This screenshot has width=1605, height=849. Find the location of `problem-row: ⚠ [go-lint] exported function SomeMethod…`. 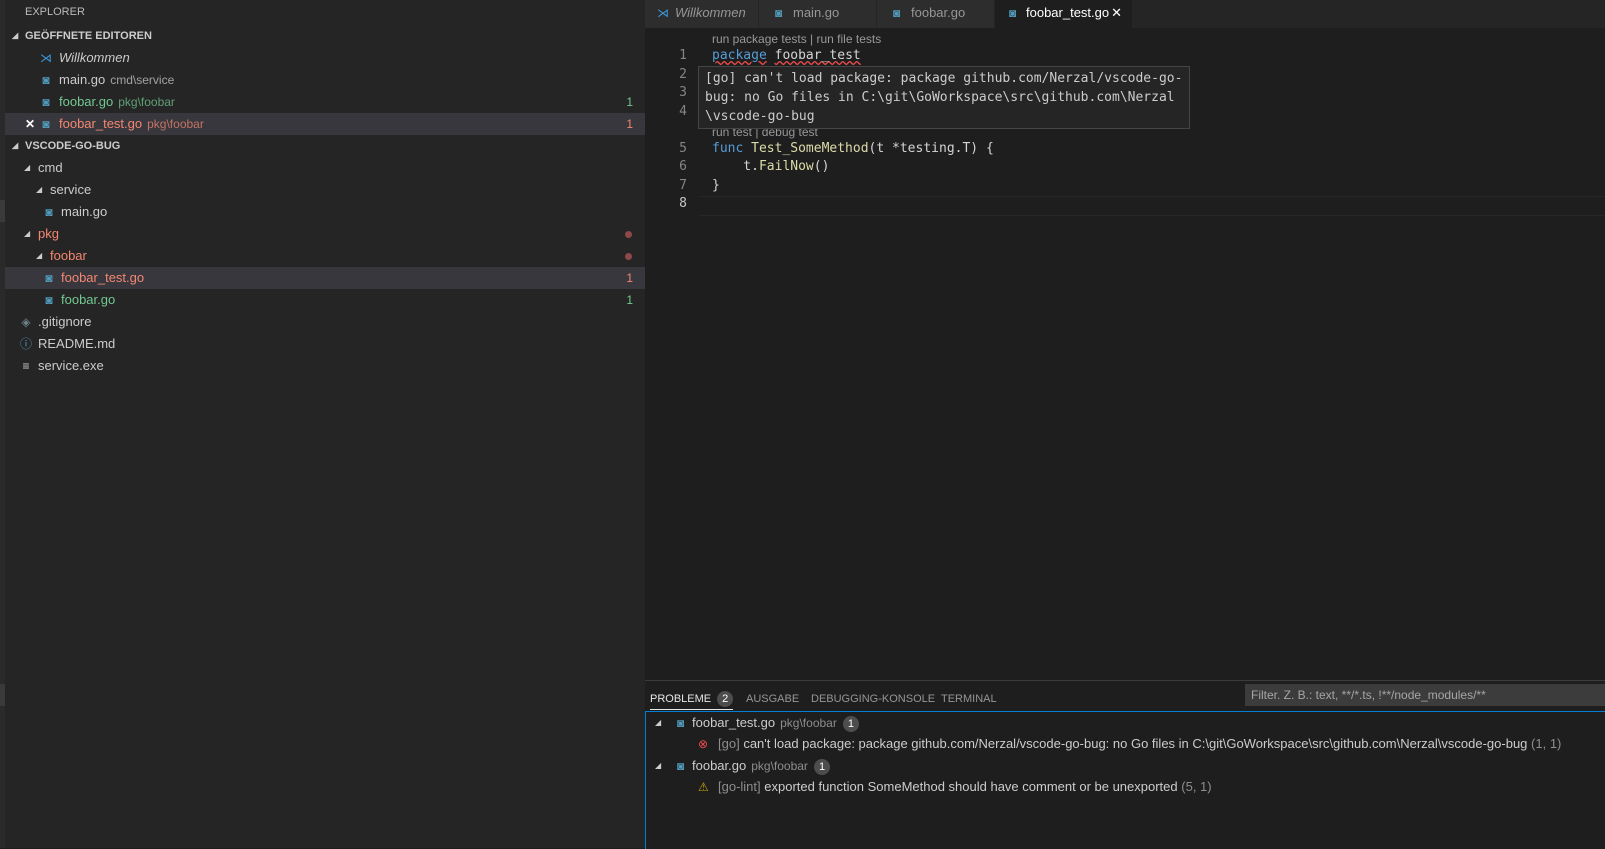

problem-row: ⚠ [go-lint] exported function SomeMethod… is located at coordinates (1125, 787).